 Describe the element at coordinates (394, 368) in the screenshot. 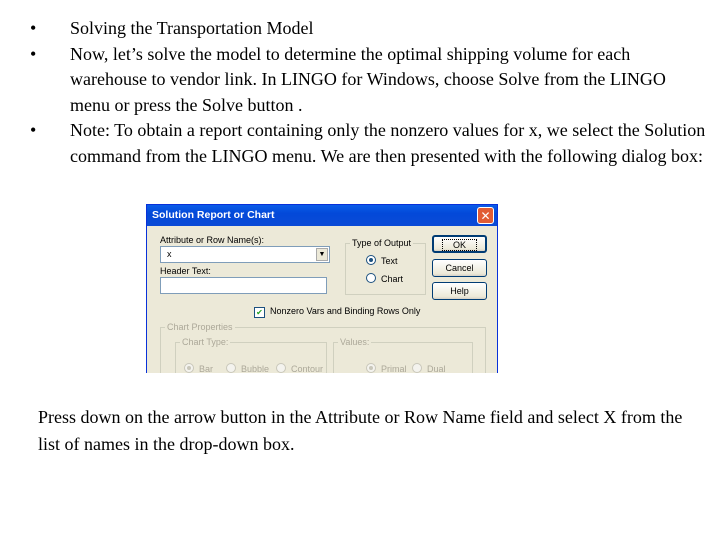

I see `radio-primal-label: Primal` at that location.